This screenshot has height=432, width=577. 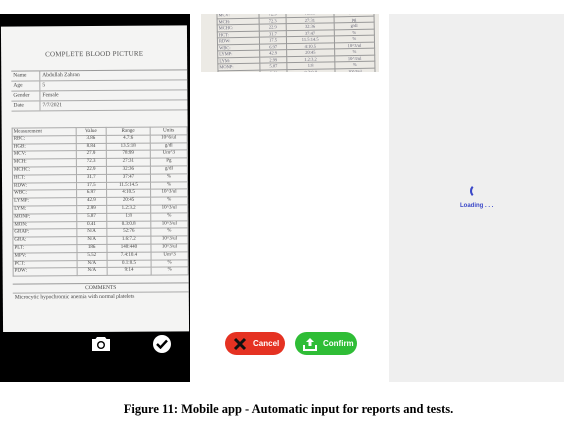 What do you see at coordinates (477, 191) in the screenshot?
I see `spinner-icon` at bounding box center [477, 191].